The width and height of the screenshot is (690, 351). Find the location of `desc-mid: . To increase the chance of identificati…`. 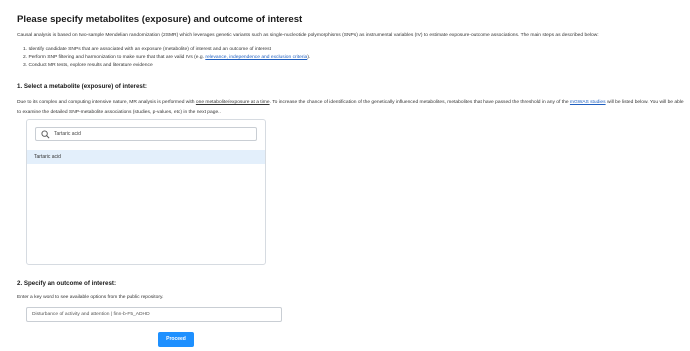

desc-mid: . To increase the chance of identificati… is located at coordinates (419, 102).